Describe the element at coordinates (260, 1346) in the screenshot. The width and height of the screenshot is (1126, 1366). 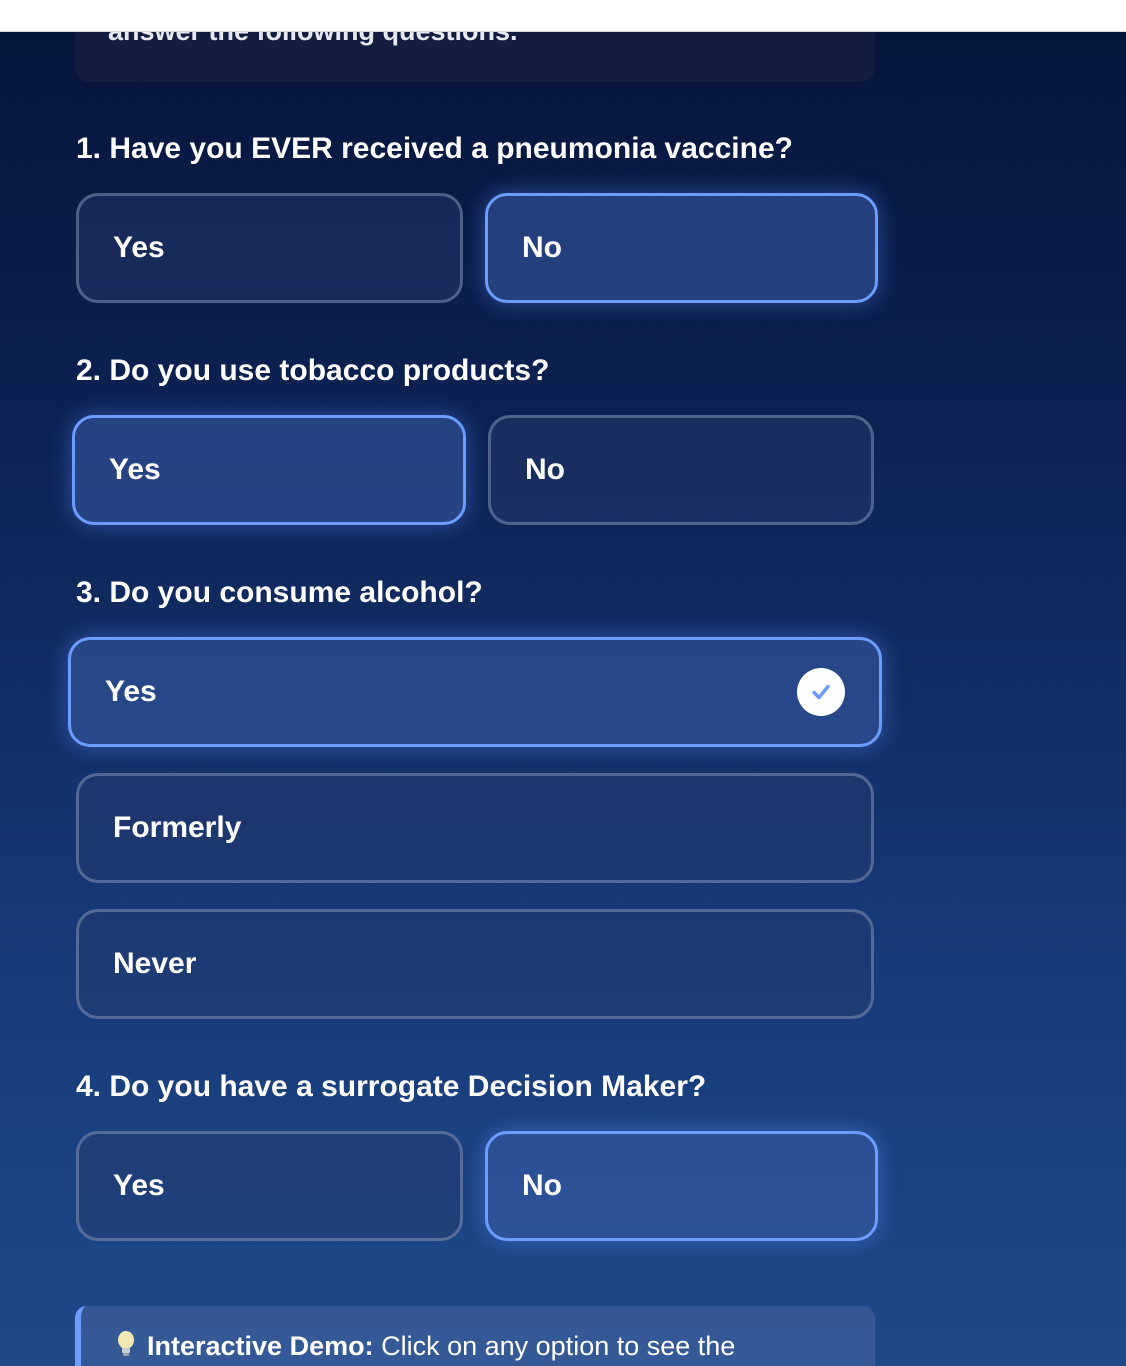
I see `demo-title: Interactive Demo:` at that location.